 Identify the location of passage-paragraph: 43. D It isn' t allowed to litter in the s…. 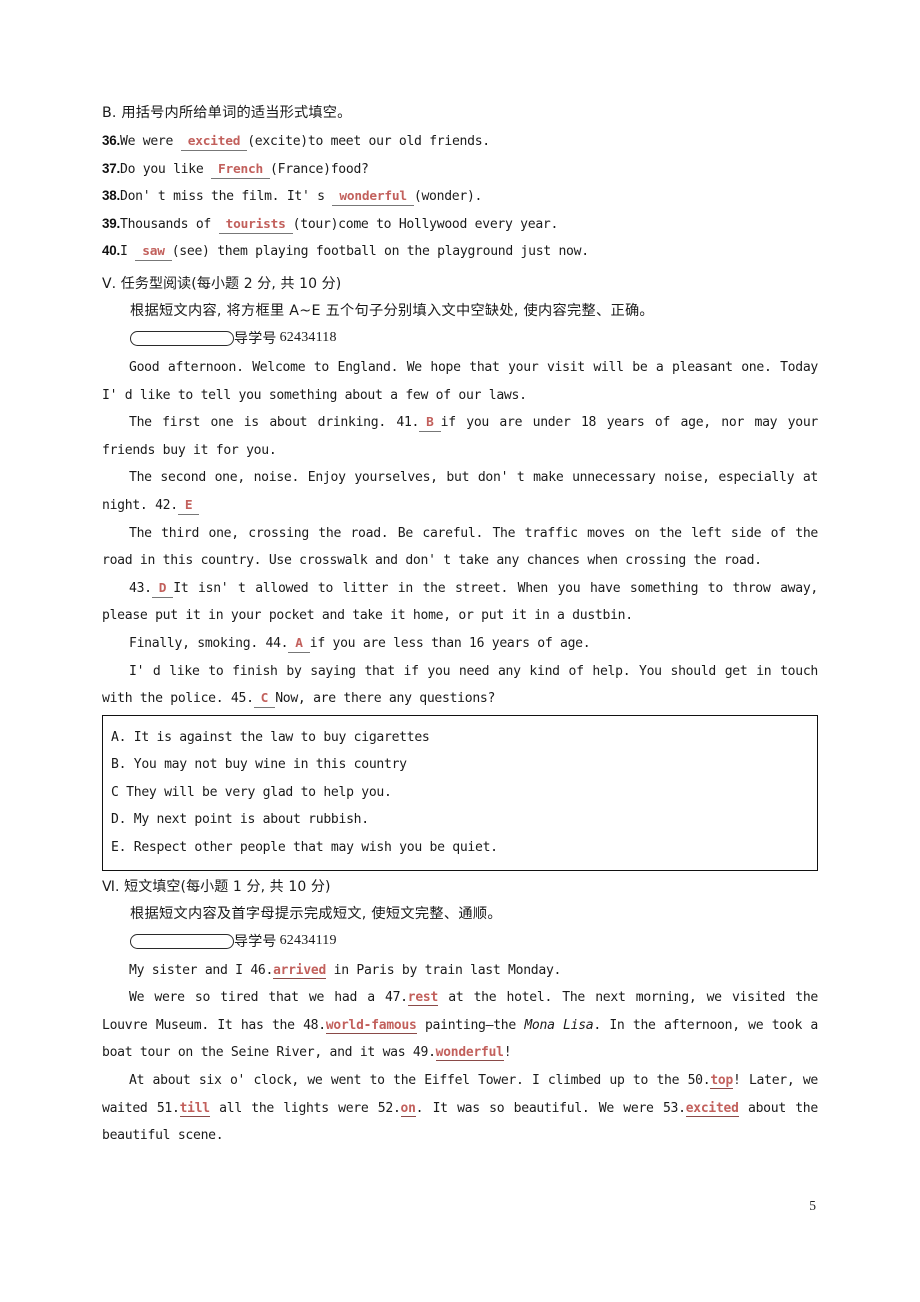
(460, 602).